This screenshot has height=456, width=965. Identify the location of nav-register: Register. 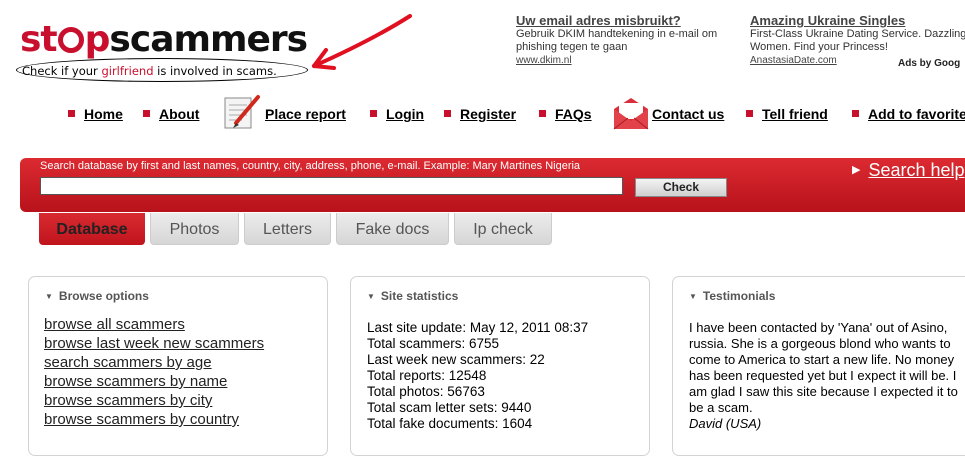
(480, 114).